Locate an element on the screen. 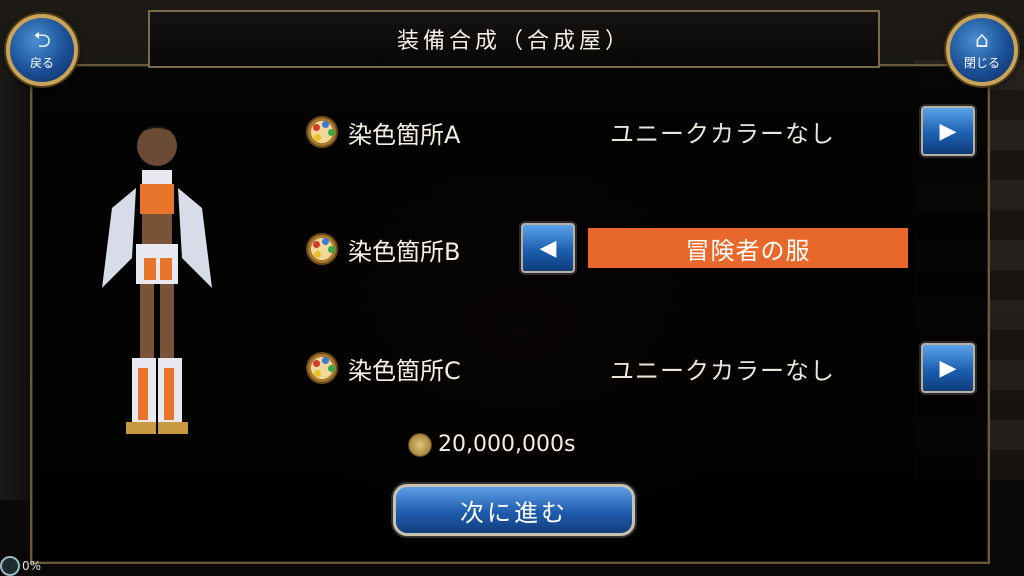 This screenshot has height=576, width=1024. dye-row-c: 染色箇所C is located at coordinates (383, 368).